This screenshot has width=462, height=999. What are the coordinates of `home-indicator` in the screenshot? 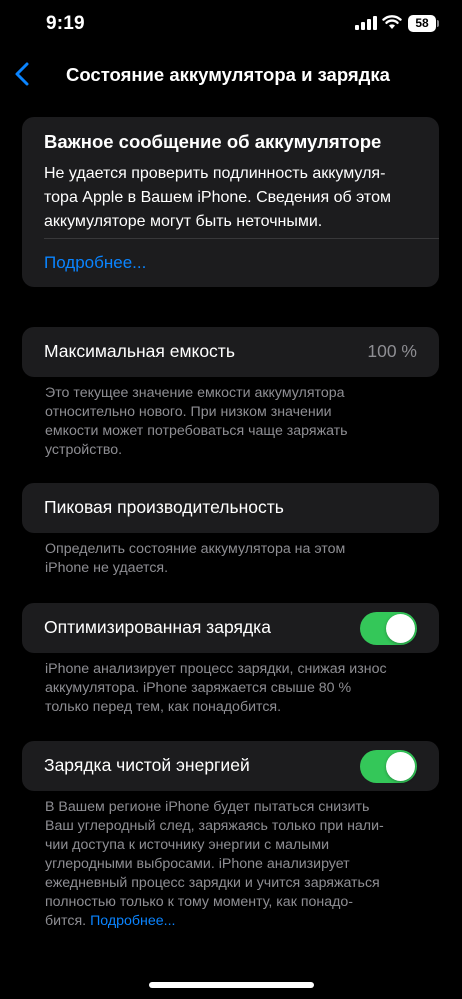 It's located at (231, 985).